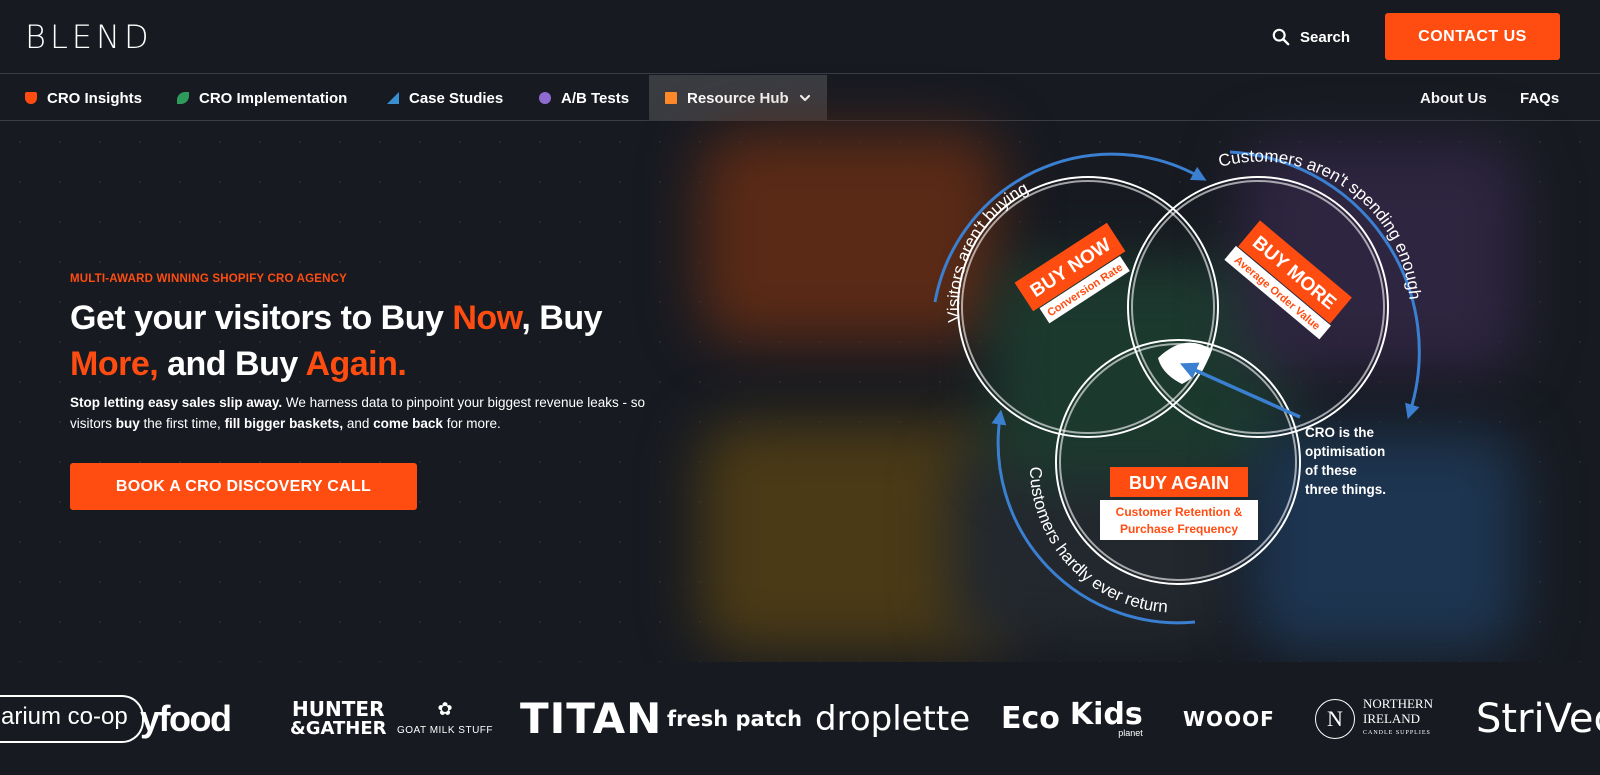 This screenshot has width=1600, height=775. I want to click on book-discovery-call-button: BOOK A CRO DISCOVERY CALL, so click(243, 486).